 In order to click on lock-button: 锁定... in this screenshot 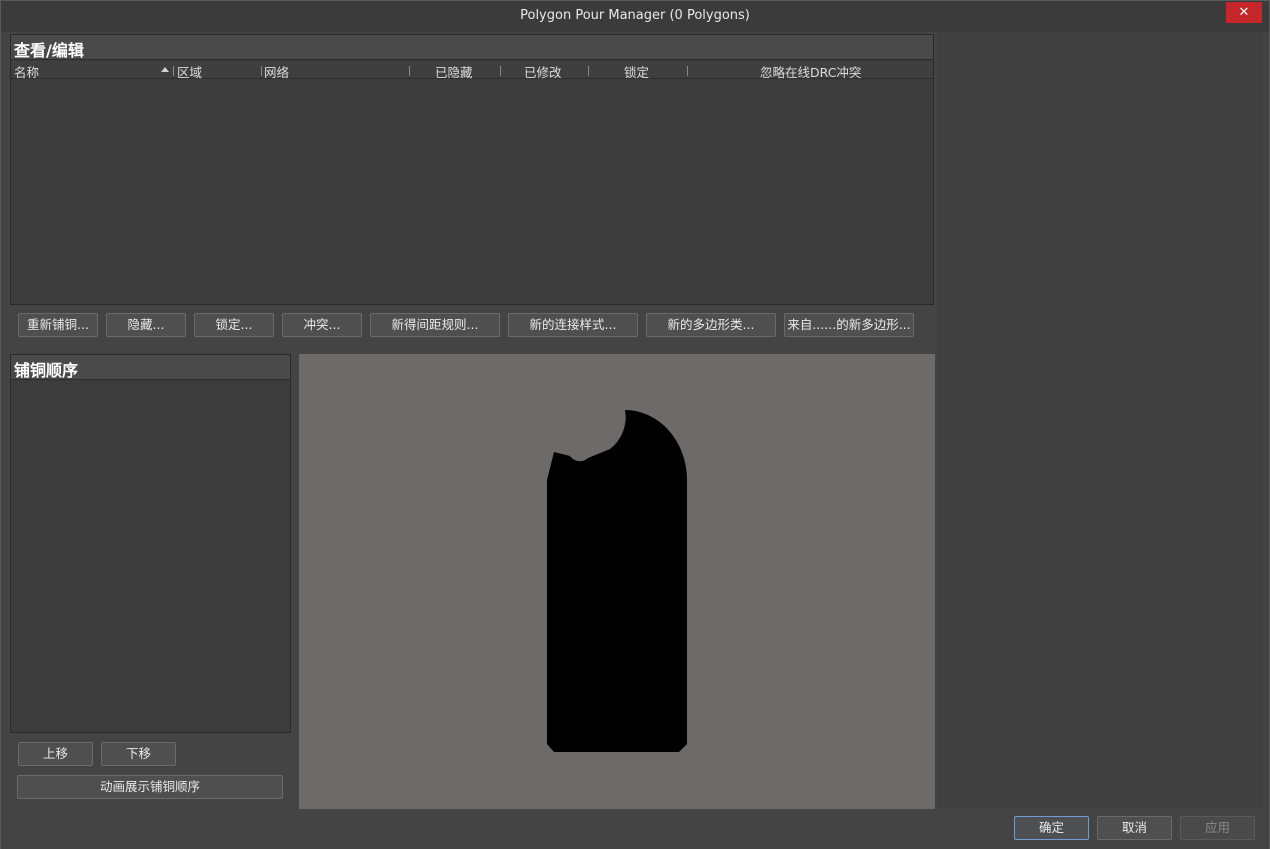, I will do `click(234, 325)`.